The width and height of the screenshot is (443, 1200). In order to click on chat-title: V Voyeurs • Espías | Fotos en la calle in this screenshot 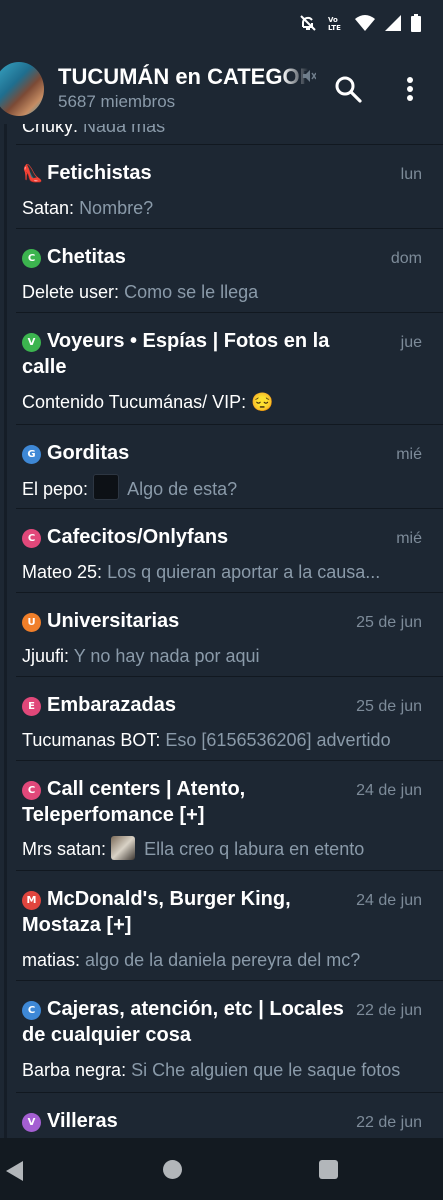, I will do `click(194, 354)`.